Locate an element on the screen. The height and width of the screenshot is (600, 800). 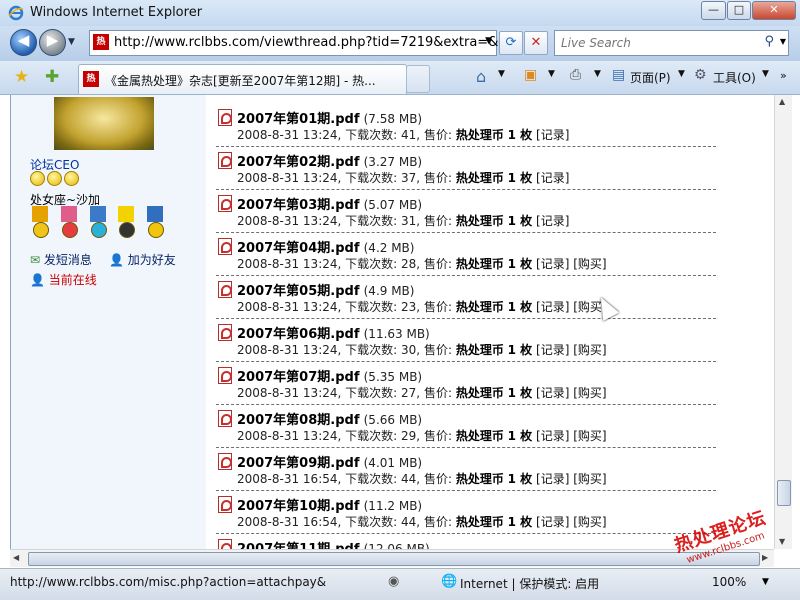
page-dropdown-icon: ▼ is located at coordinates (681, 74).